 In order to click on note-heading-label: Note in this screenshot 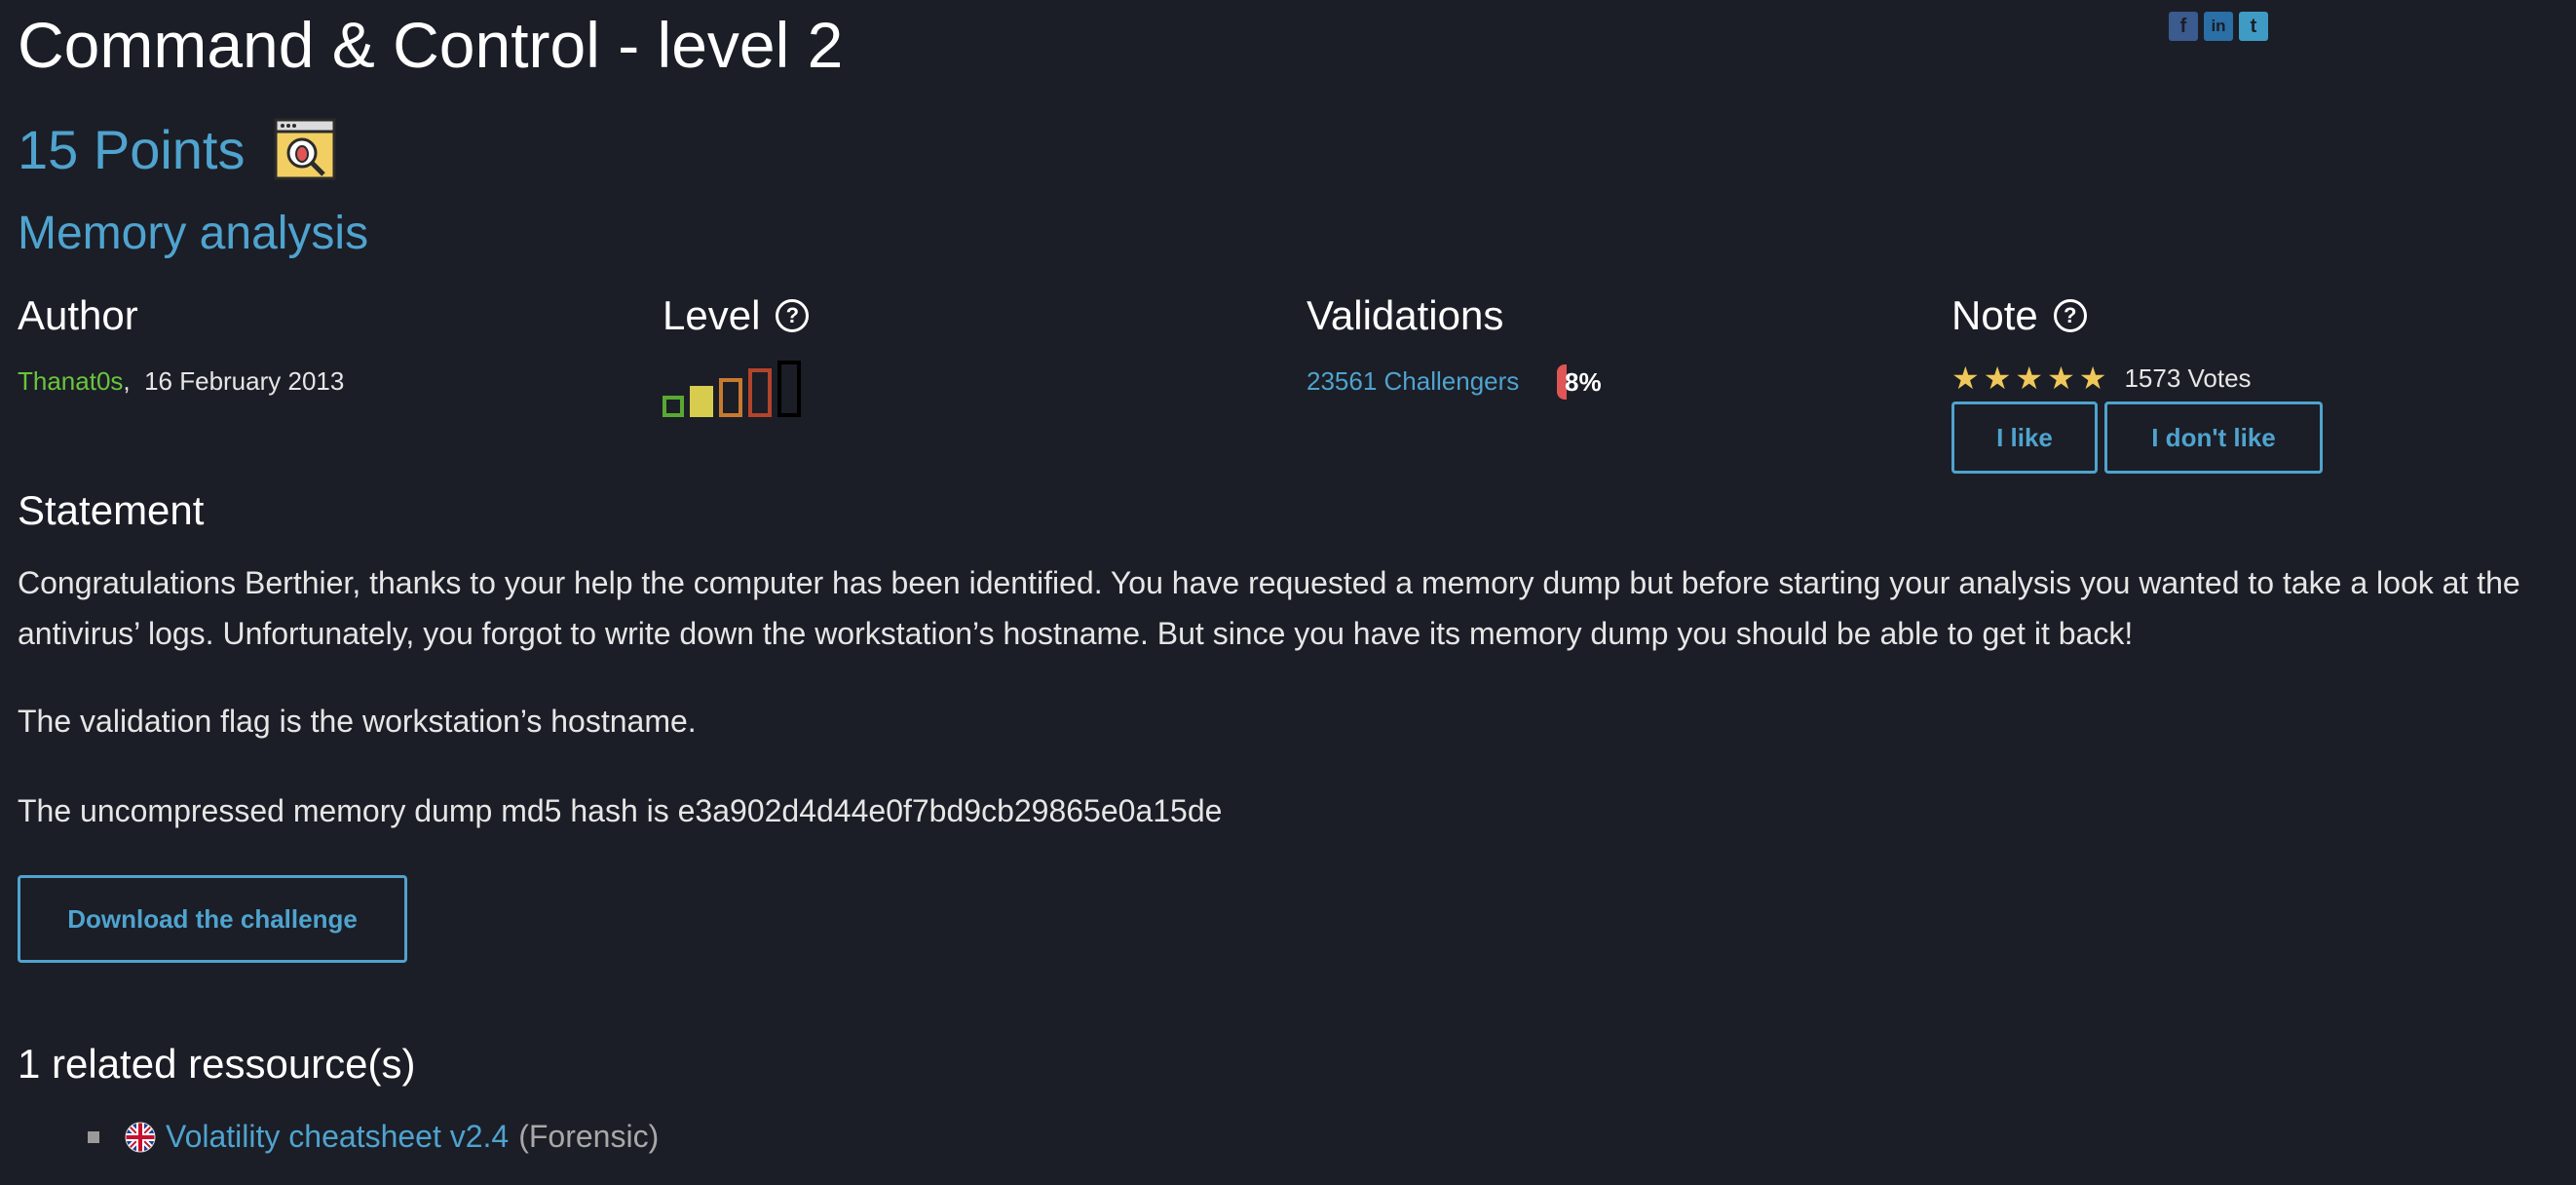, I will do `click(1994, 315)`.